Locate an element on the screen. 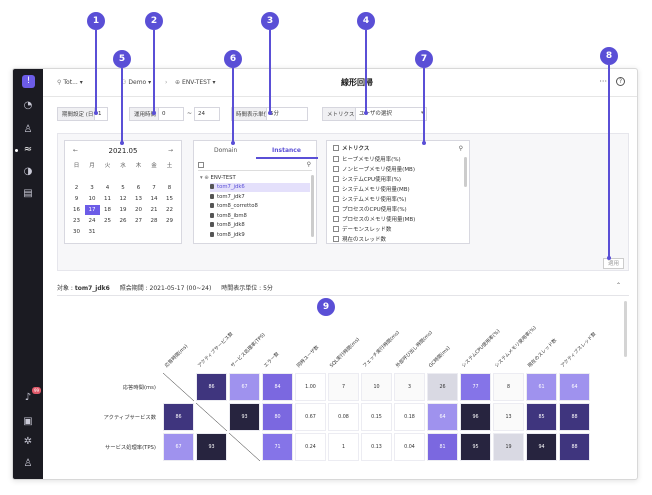  heatmap-cell: 80 is located at coordinates (277, 417).